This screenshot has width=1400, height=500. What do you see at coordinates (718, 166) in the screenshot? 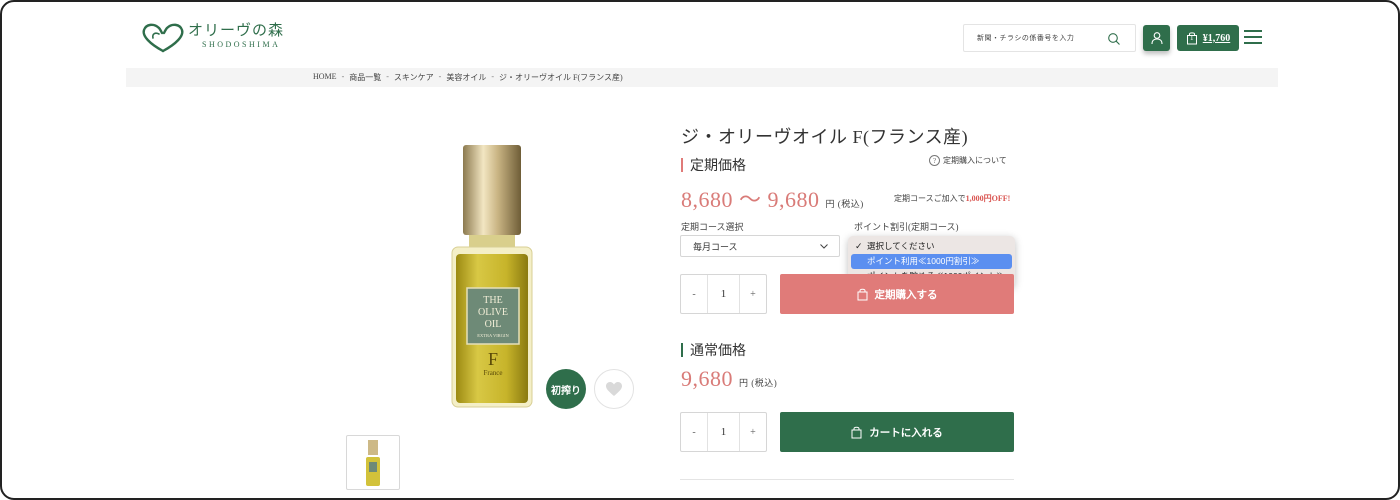
I see `subscription-heading-label: 定期価格` at bounding box center [718, 166].